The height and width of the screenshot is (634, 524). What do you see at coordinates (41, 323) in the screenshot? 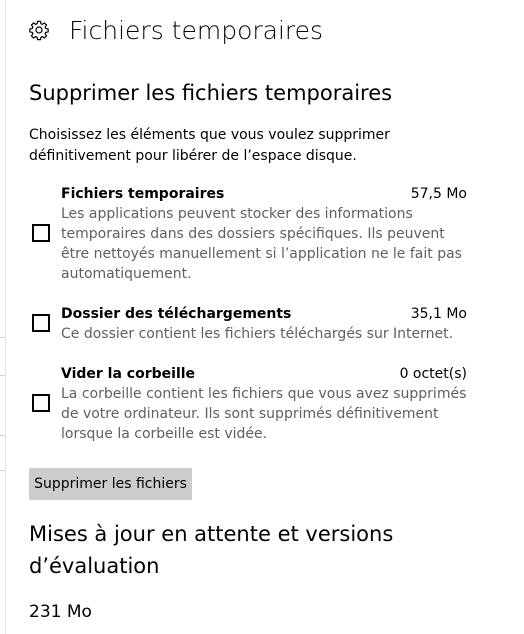
I see `checkbox-downloads` at bounding box center [41, 323].